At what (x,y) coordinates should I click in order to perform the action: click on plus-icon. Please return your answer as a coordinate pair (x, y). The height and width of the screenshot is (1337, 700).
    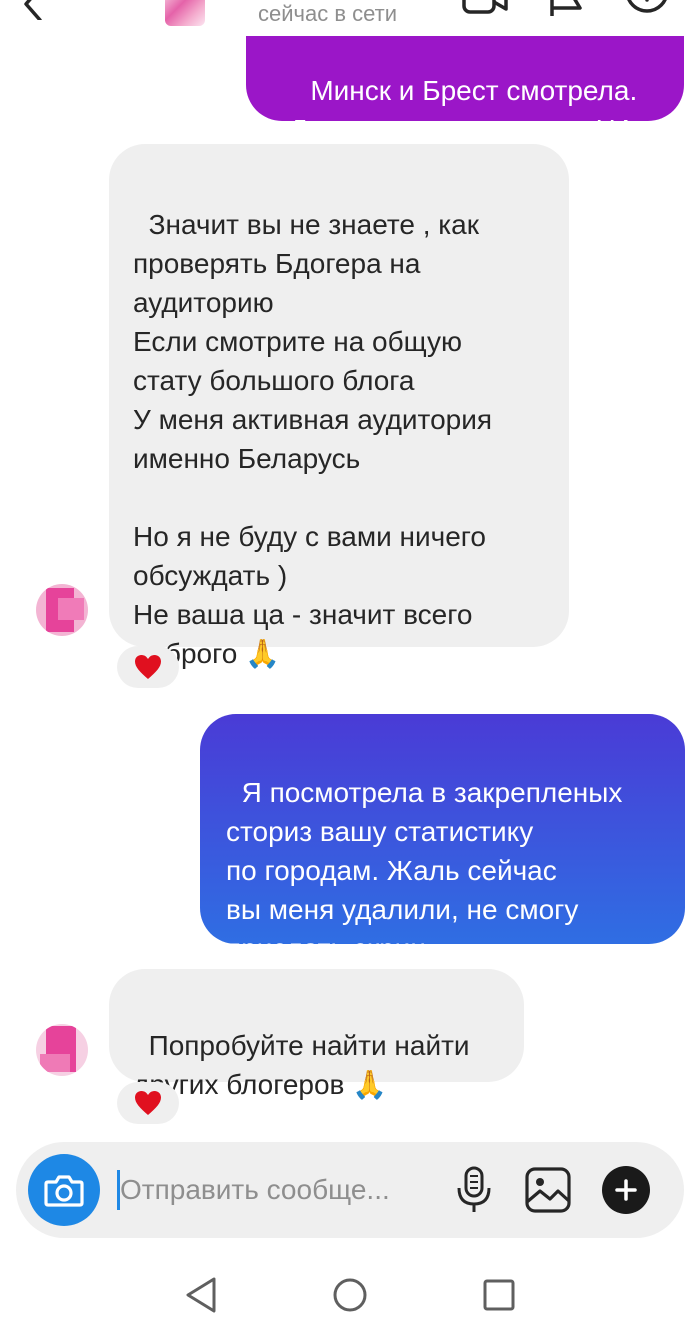
    Looking at the image, I should click on (626, 1190).